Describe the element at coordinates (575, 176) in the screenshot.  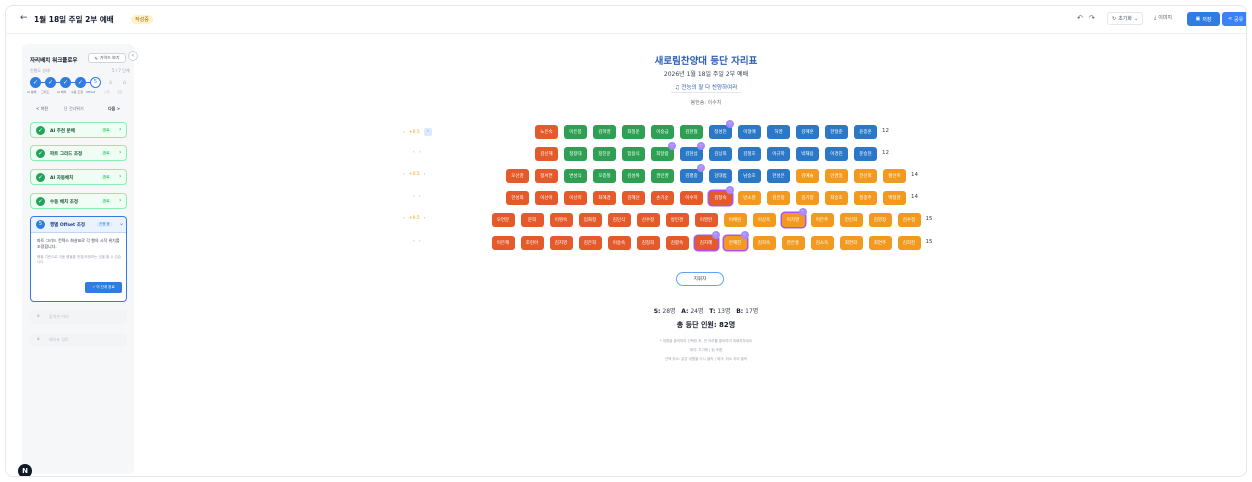
I see `seat: 변성식` at that location.